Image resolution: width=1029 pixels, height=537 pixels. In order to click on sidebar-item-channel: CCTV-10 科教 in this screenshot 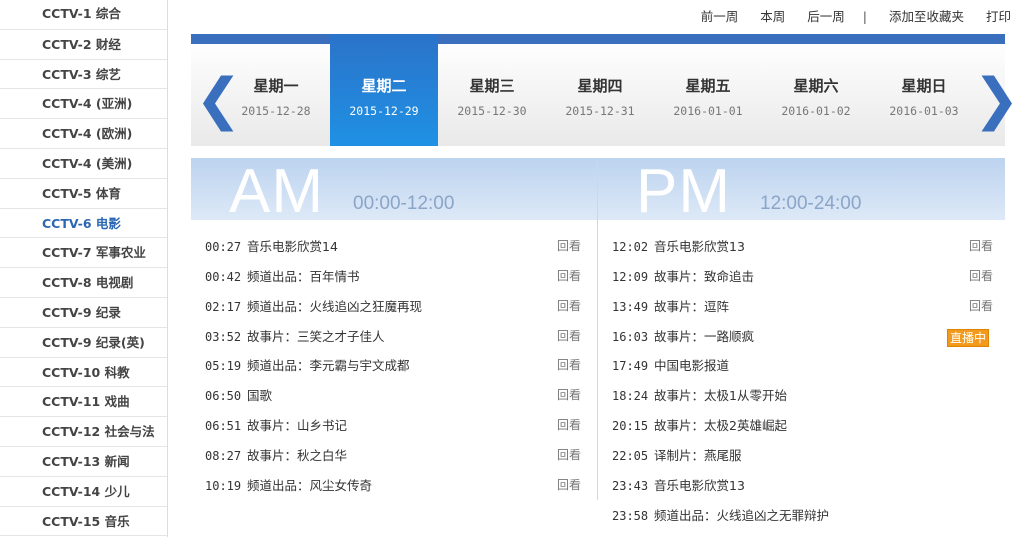, I will do `click(83, 372)`.